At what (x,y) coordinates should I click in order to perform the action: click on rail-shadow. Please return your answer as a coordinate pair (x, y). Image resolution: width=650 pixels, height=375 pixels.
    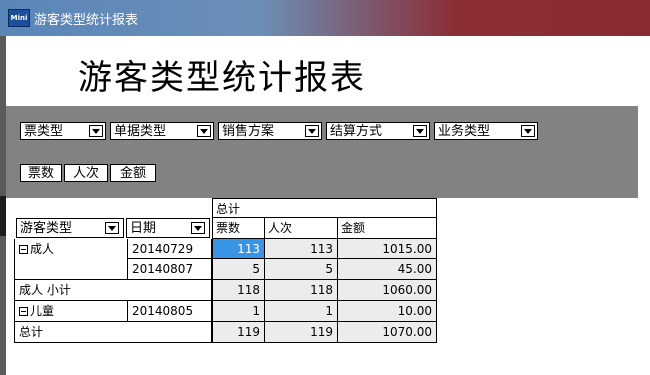
    Looking at the image, I should click on (3, 216).